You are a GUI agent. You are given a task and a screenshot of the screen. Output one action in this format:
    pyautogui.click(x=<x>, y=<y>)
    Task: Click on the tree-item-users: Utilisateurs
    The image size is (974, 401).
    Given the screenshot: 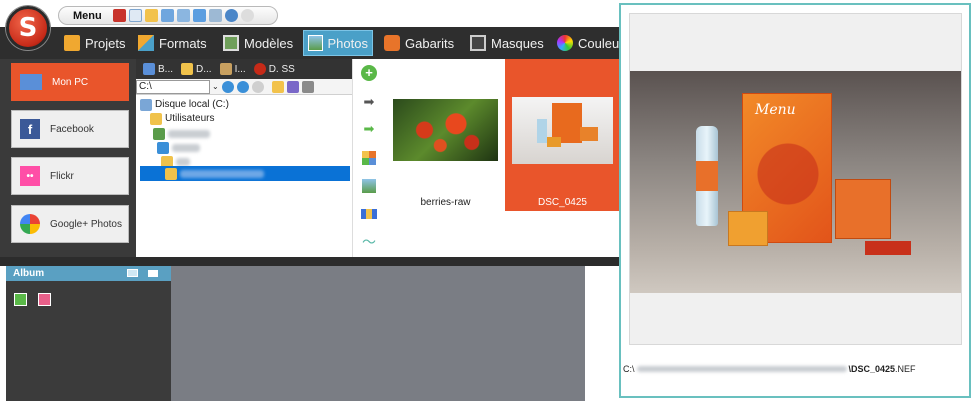 What is the action you would take?
    pyautogui.click(x=180, y=118)
    